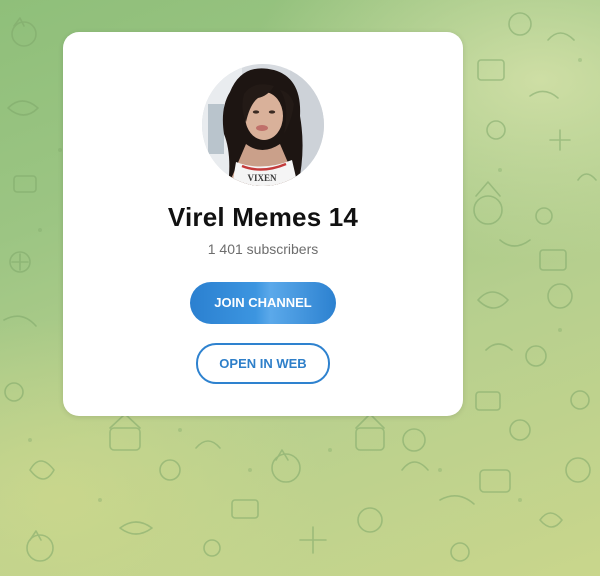 The image size is (600, 576). What do you see at coordinates (263, 217) in the screenshot?
I see `channel-title: Virel Memes 14` at bounding box center [263, 217].